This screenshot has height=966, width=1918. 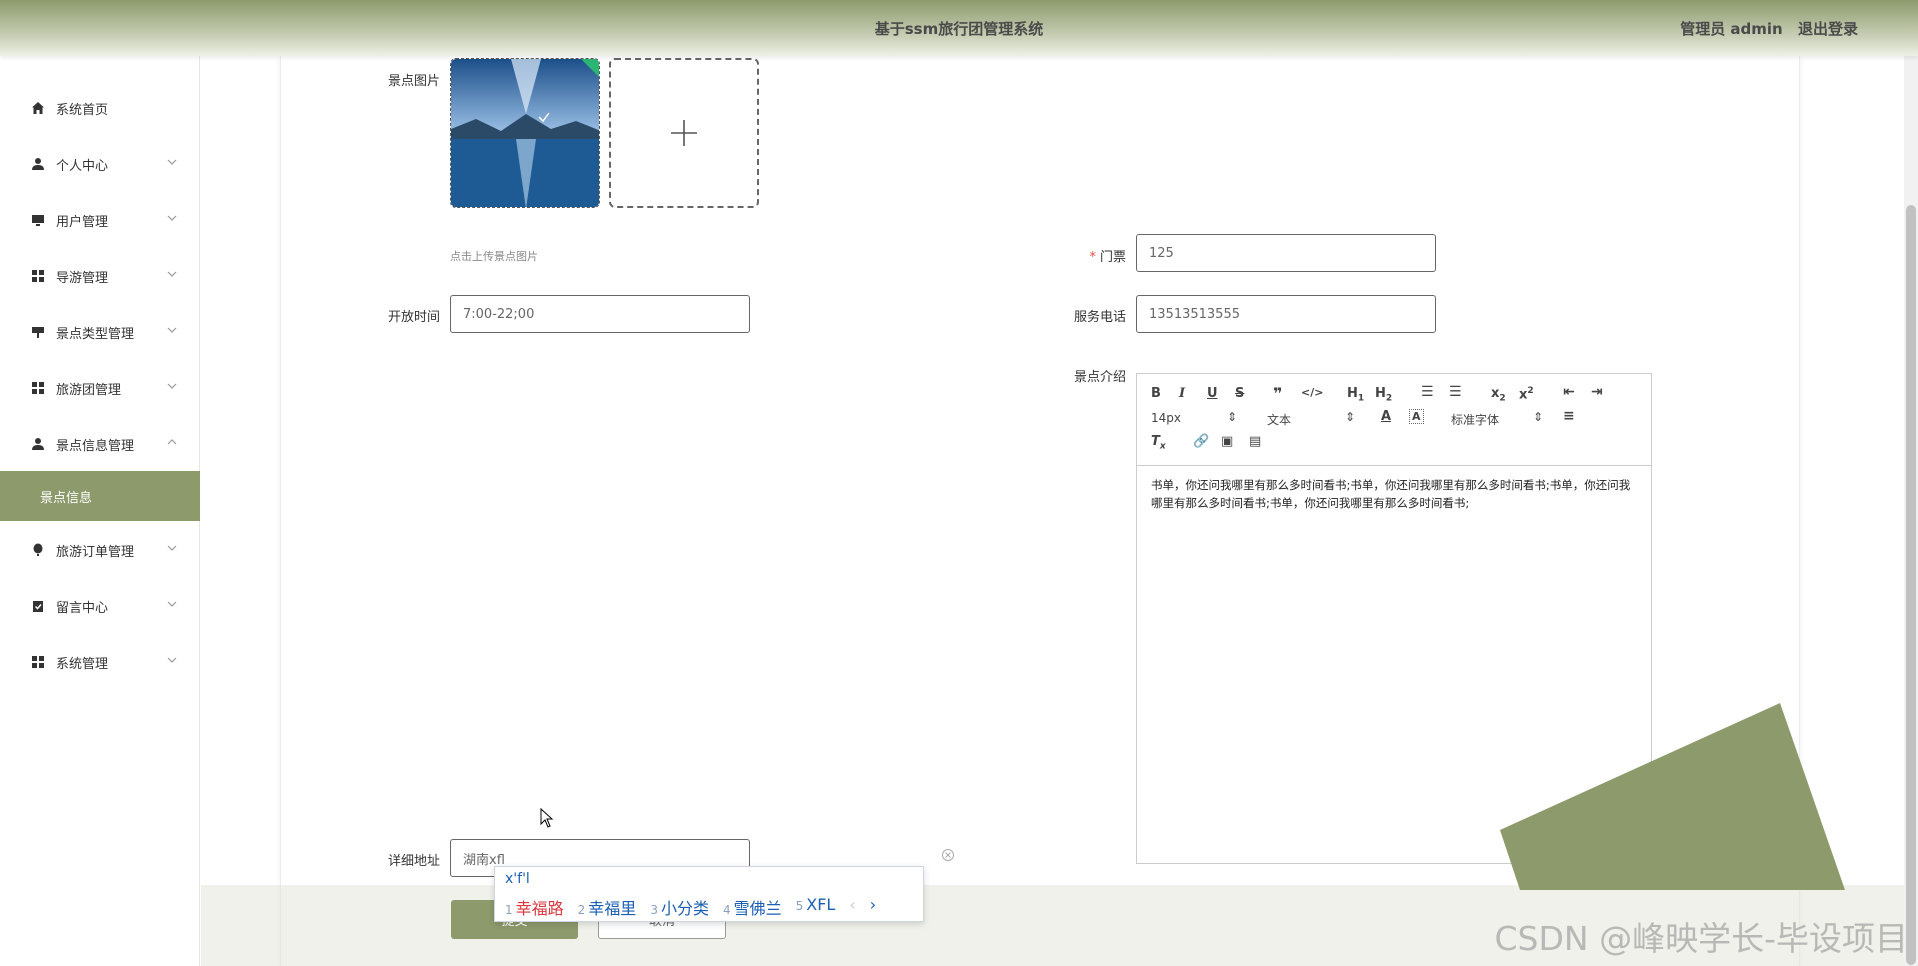 I want to click on sidebar-item-messages: 留言中心, so click(x=100, y=606).